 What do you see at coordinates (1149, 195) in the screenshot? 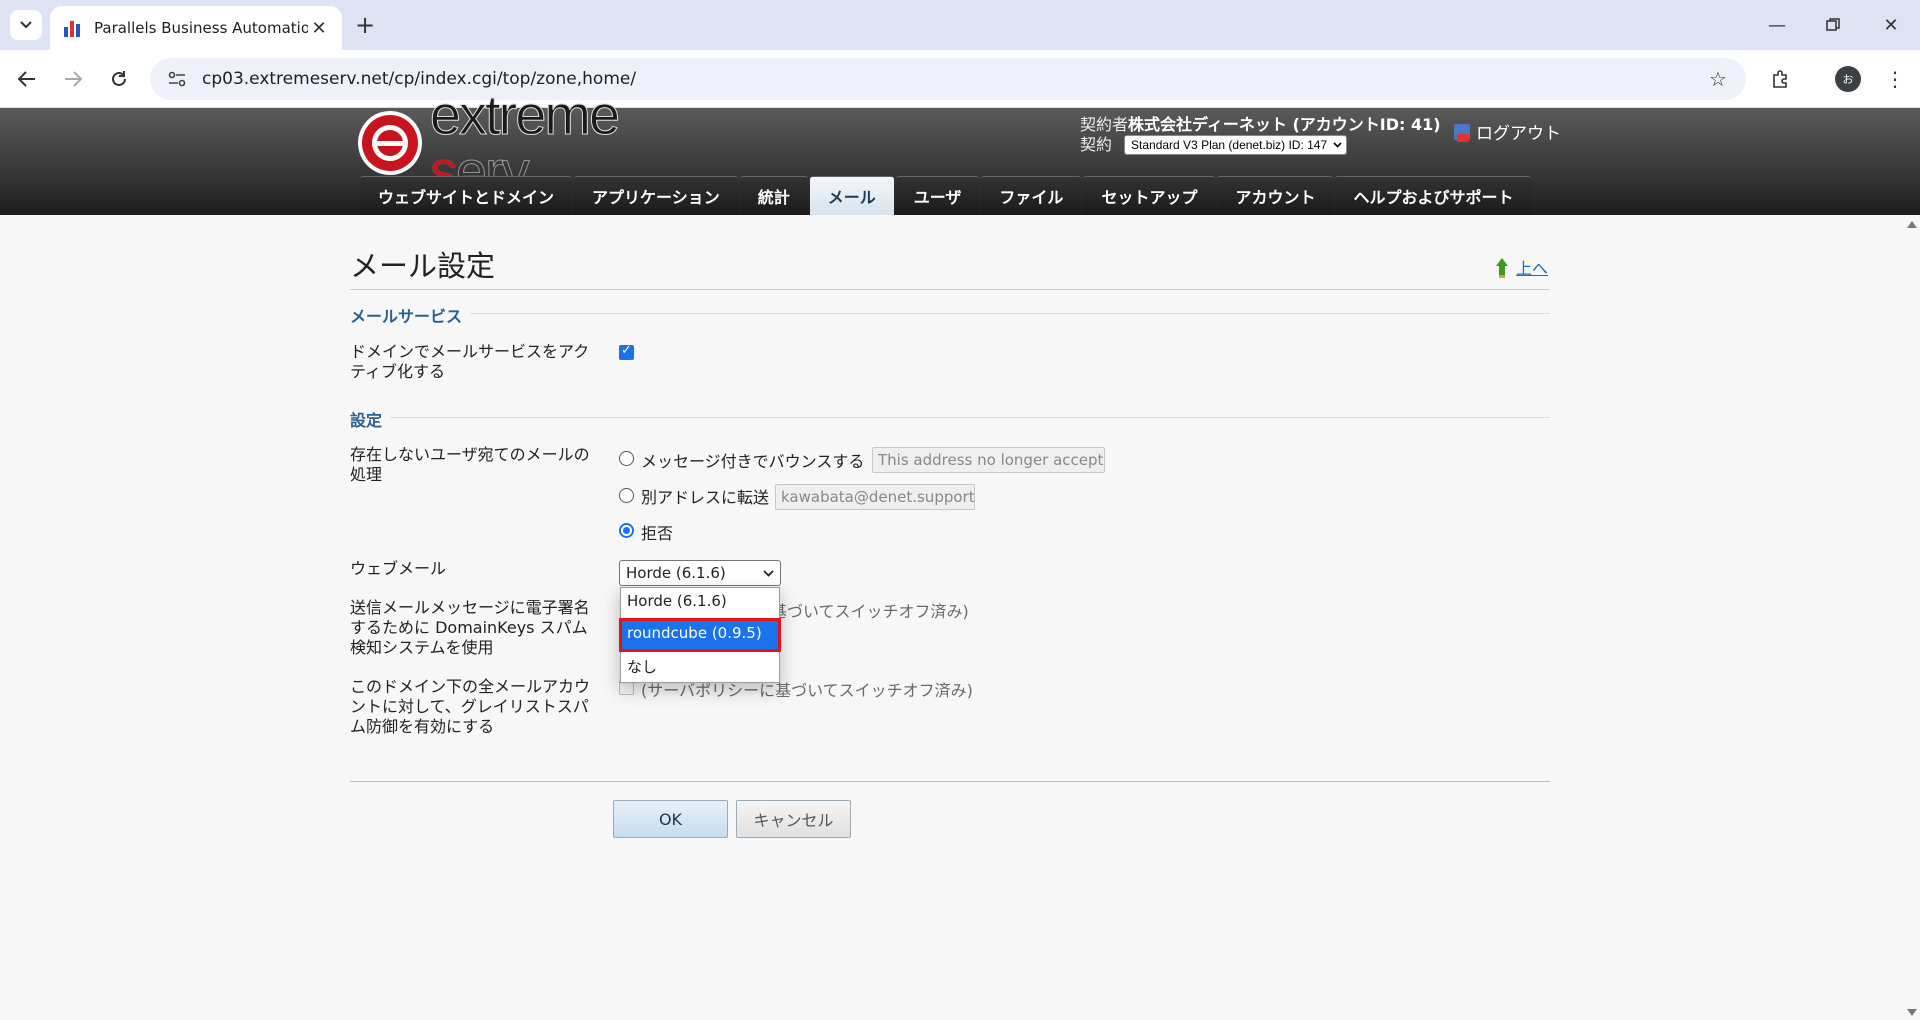
I see `tab-setup: セットアップ` at bounding box center [1149, 195].